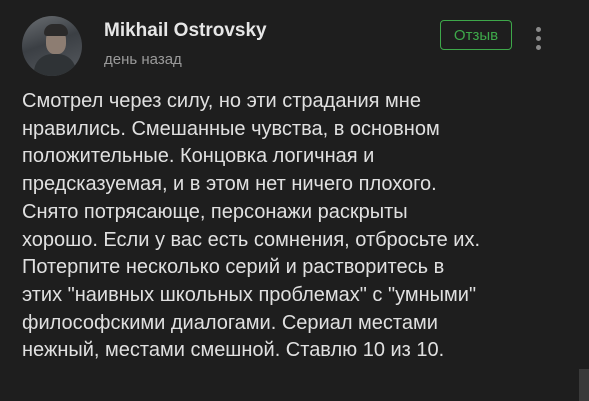 The image size is (589, 401). I want to click on review-line: Смотрел через силу, но эти страдания мне, so click(221, 101).